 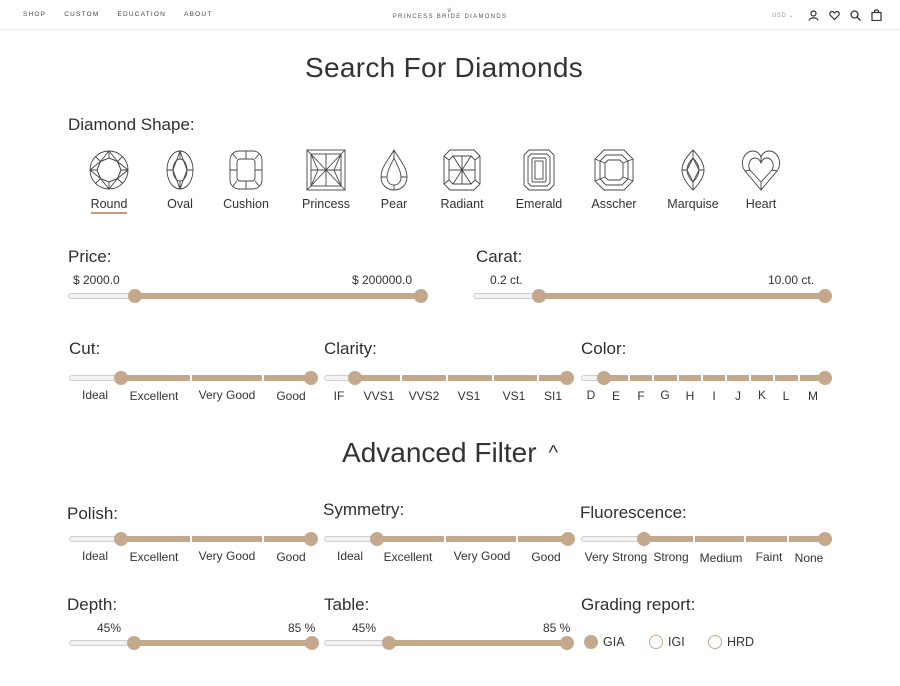 I want to click on grading-option-label: HRD, so click(x=741, y=642).